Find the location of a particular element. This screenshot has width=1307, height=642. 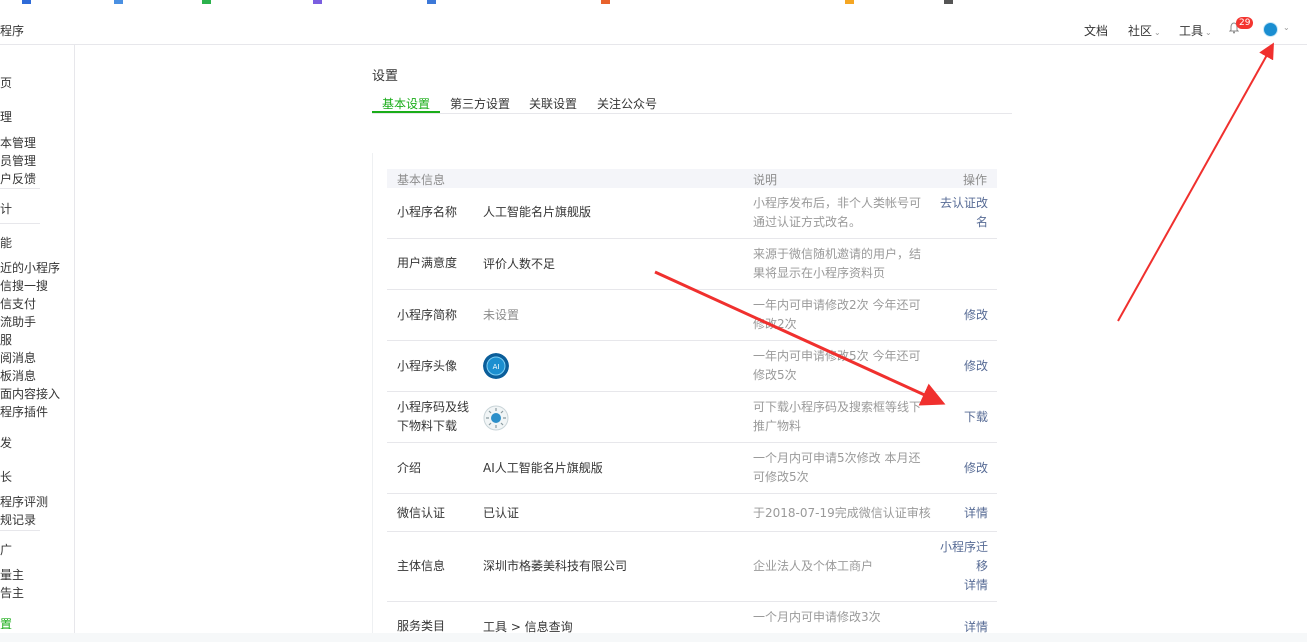

row-value: AI人工智能名片旗舰版 is located at coordinates (543, 468).